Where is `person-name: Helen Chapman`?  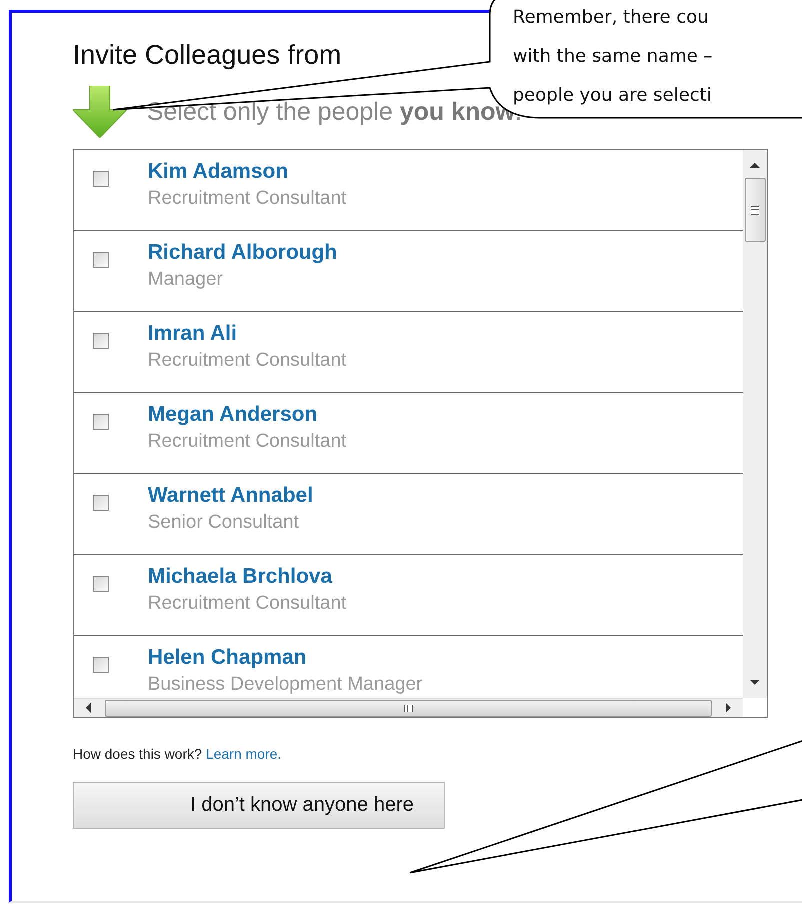
person-name: Helen Chapman is located at coordinates (285, 658).